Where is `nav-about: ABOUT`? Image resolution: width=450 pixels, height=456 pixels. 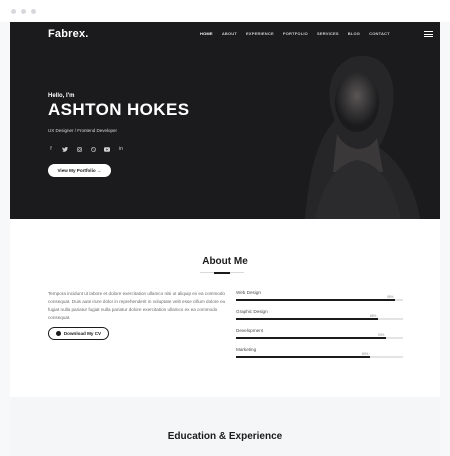
nav-about: ABOUT is located at coordinates (229, 33).